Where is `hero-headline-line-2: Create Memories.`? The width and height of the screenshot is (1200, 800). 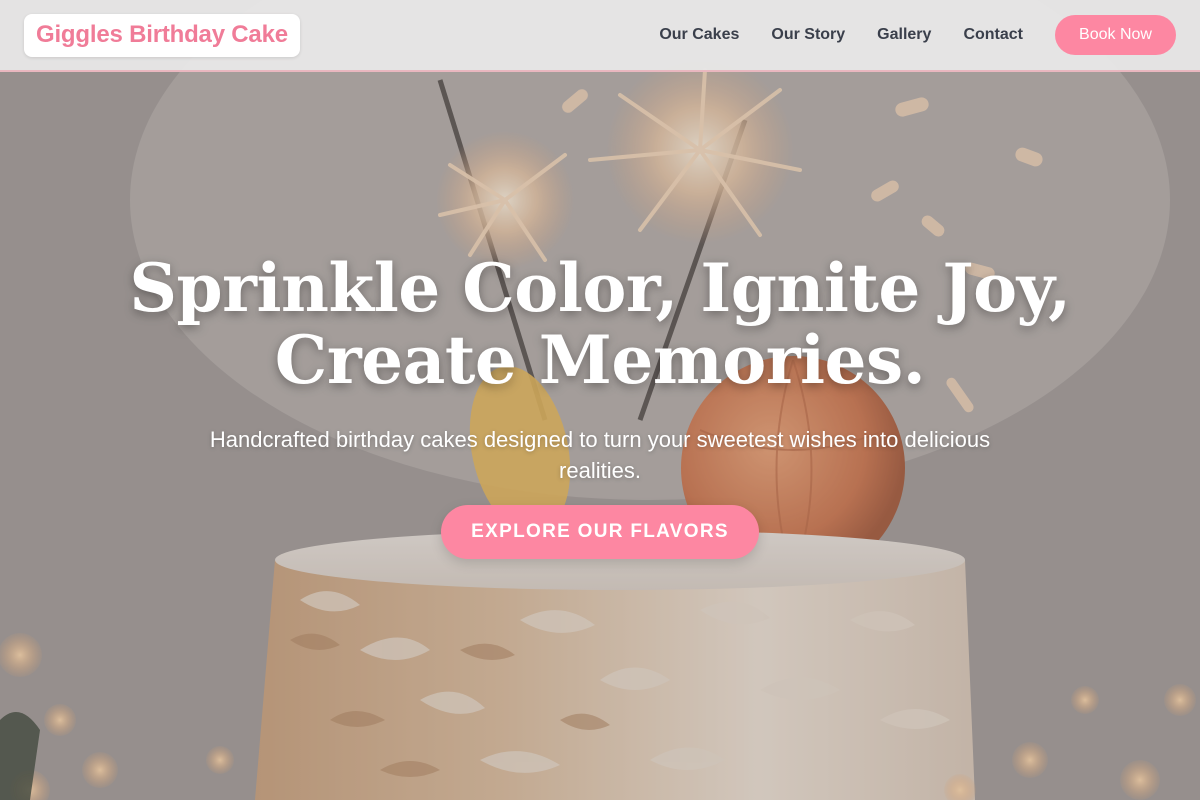 hero-headline-line-2: Create Memories. is located at coordinates (600, 360).